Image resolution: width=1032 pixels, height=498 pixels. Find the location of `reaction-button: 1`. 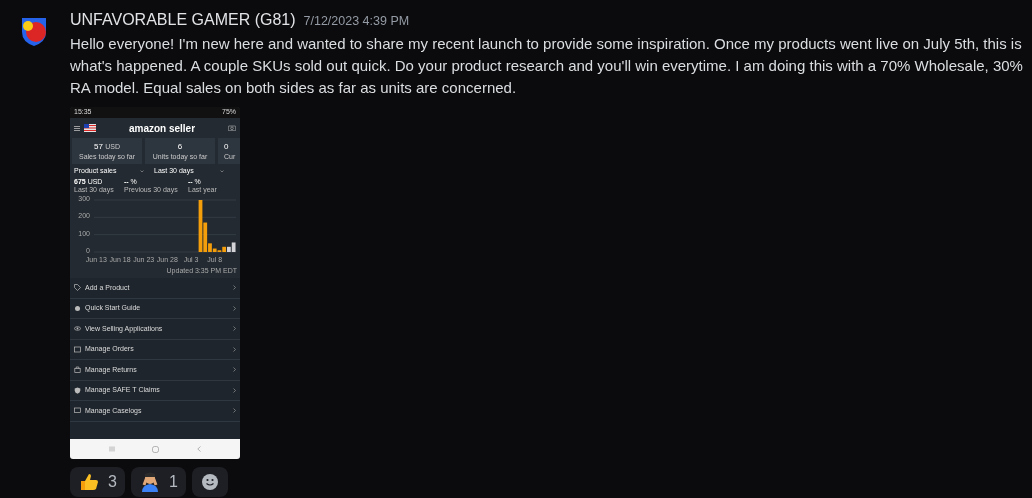

reaction-button: 1 is located at coordinates (158, 482).